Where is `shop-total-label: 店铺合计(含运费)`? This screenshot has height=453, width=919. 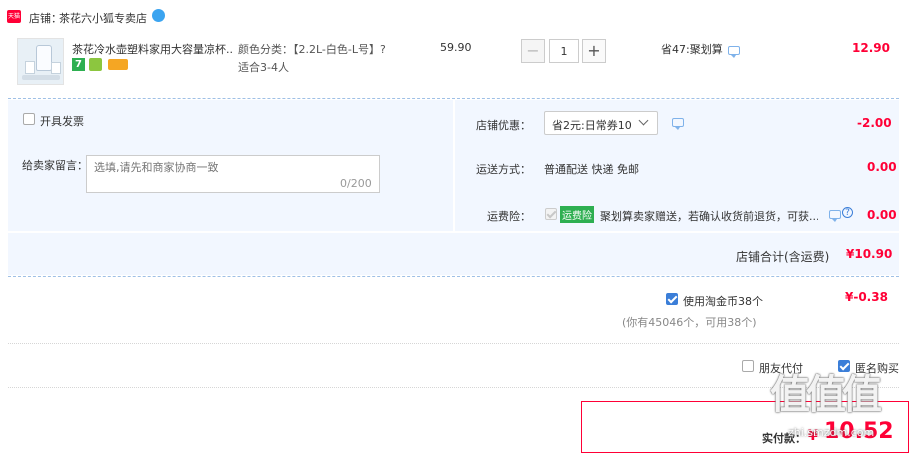
shop-total-label: 店铺合计(含运费) is located at coordinates (783, 257).